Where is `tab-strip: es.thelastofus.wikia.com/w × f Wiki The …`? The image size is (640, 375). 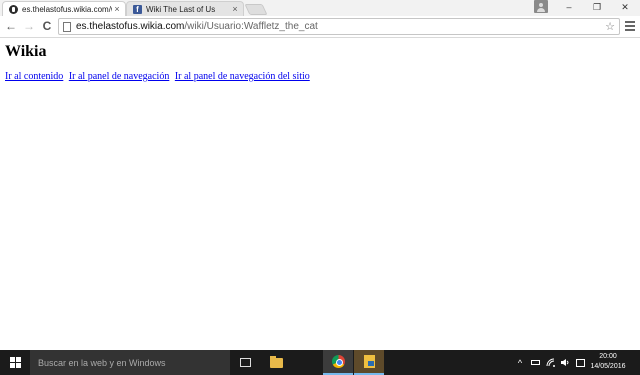 tab-strip: es.thelastofus.wikia.com/w × f Wiki The … is located at coordinates (320, 8).